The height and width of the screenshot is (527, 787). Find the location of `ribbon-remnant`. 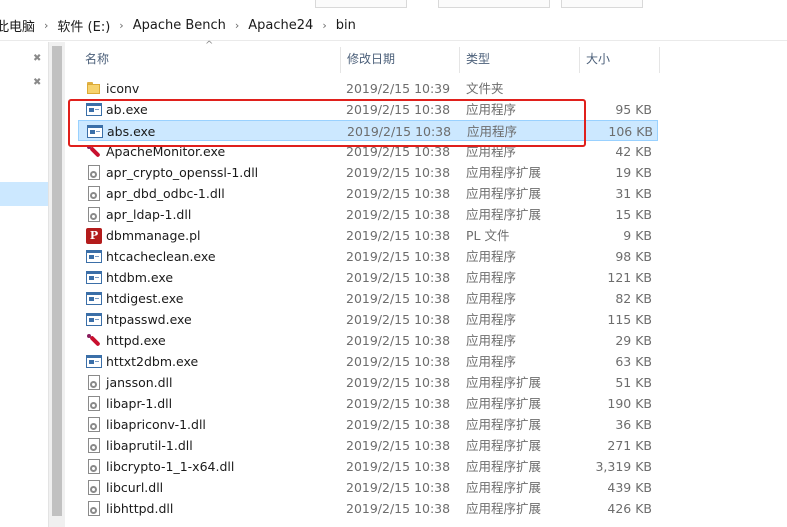

ribbon-remnant is located at coordinates (393, 4).